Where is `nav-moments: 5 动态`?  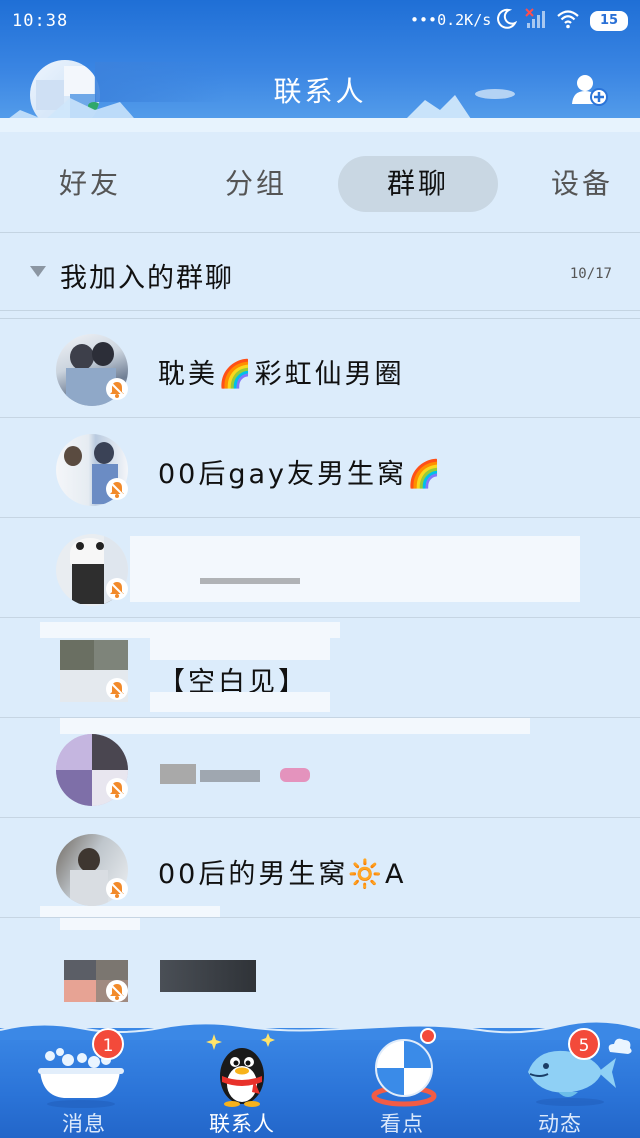 nav-moments: 5 动态 is located at coordinates (560, 1083).